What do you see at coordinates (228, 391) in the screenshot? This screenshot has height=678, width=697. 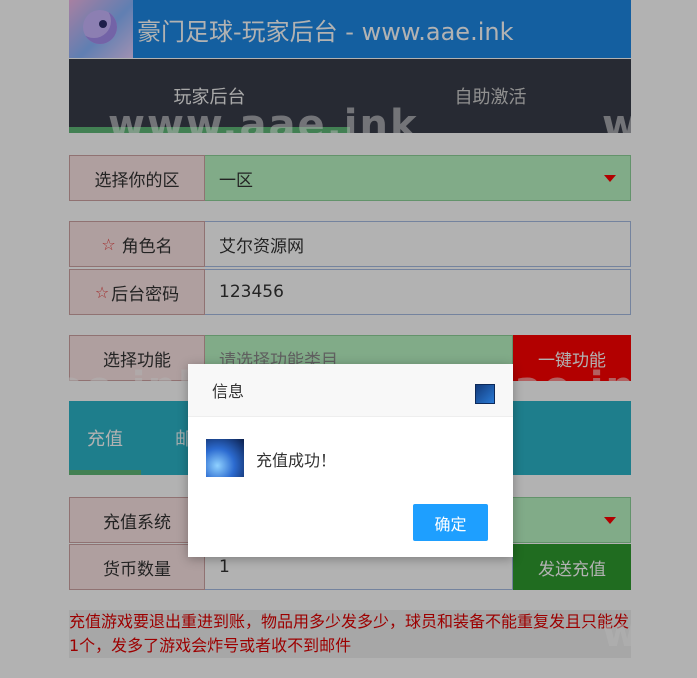 I see `dialog-title: 信息` at bounding box center [228, 391].